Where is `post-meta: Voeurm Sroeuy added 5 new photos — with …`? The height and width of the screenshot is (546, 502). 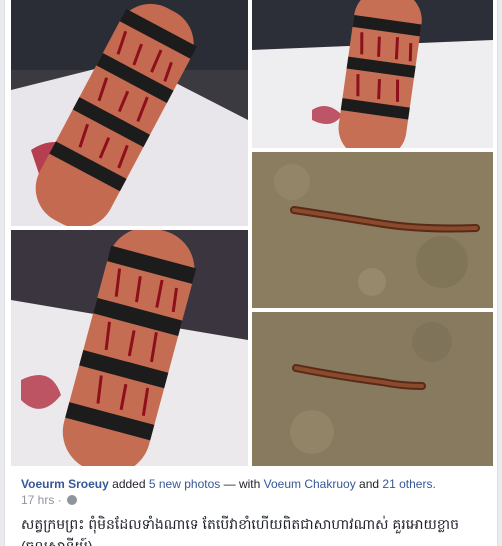 post-meta: Voeurm Sroeuy added 5 new photos — with … is located at coordinates (256, 484).